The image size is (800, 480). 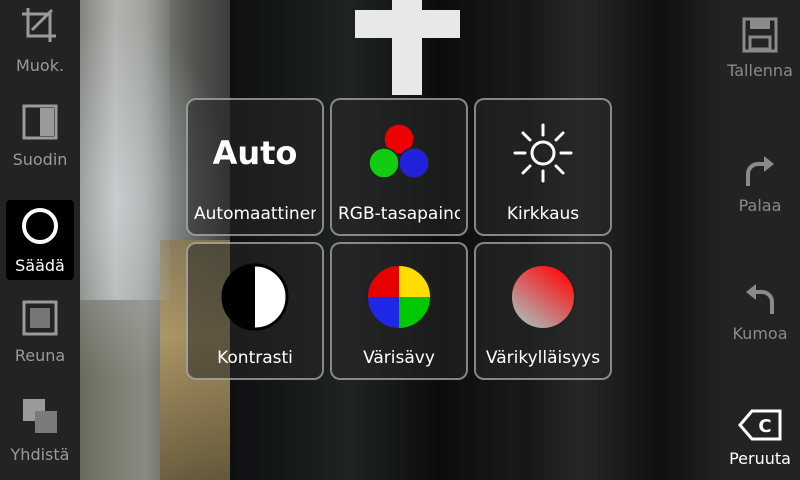 I want to click on filter-icon, so click(x=40, y=124).